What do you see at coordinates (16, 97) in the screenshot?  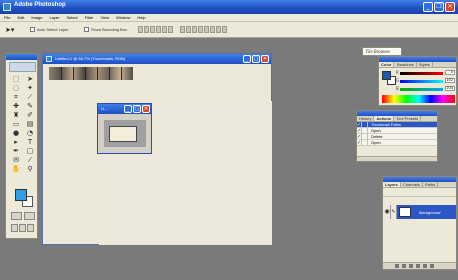 I see `crop-tool-icon: ⌗` at bounding box center [16, 97].